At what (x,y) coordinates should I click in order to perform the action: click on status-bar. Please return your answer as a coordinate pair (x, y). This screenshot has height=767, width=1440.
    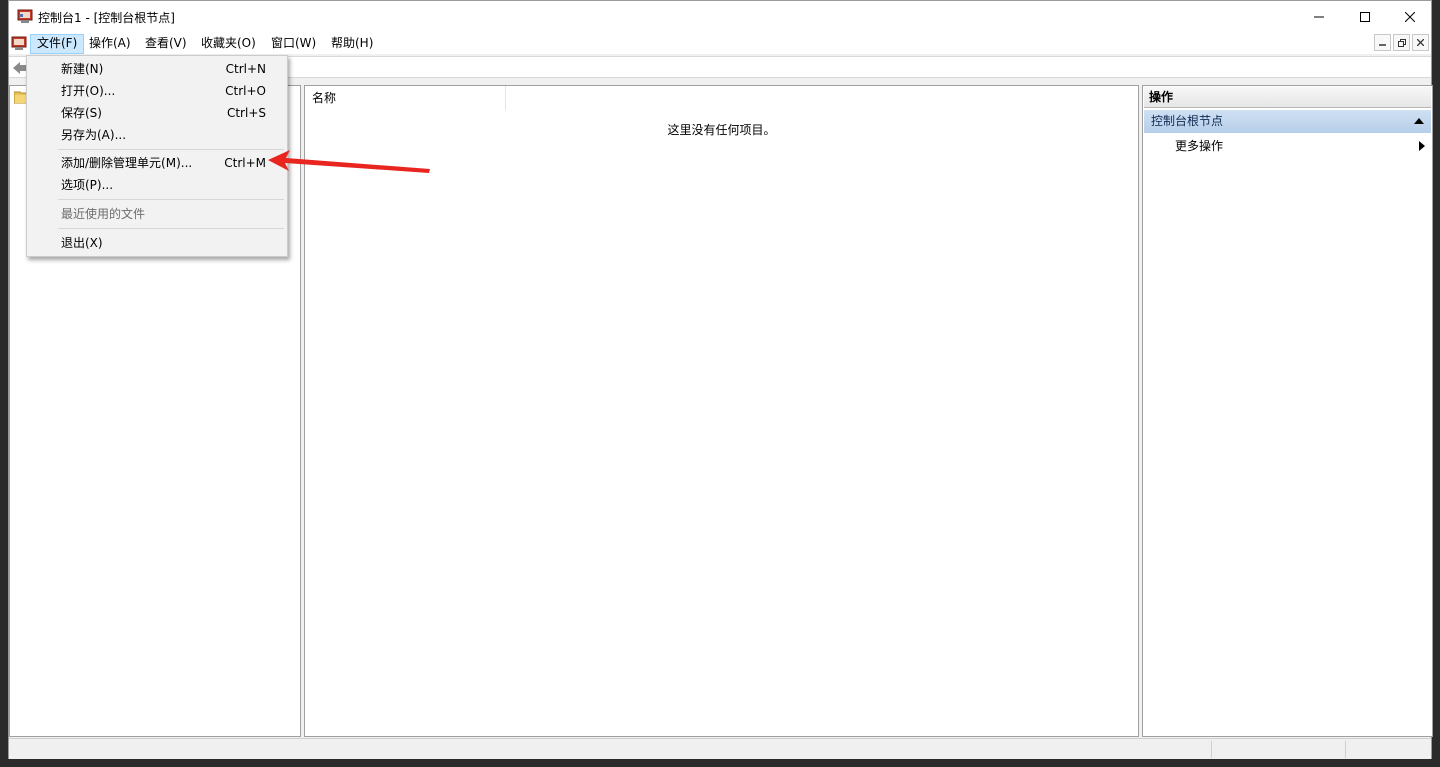
    Looking at the image, I should click on (720, 748).